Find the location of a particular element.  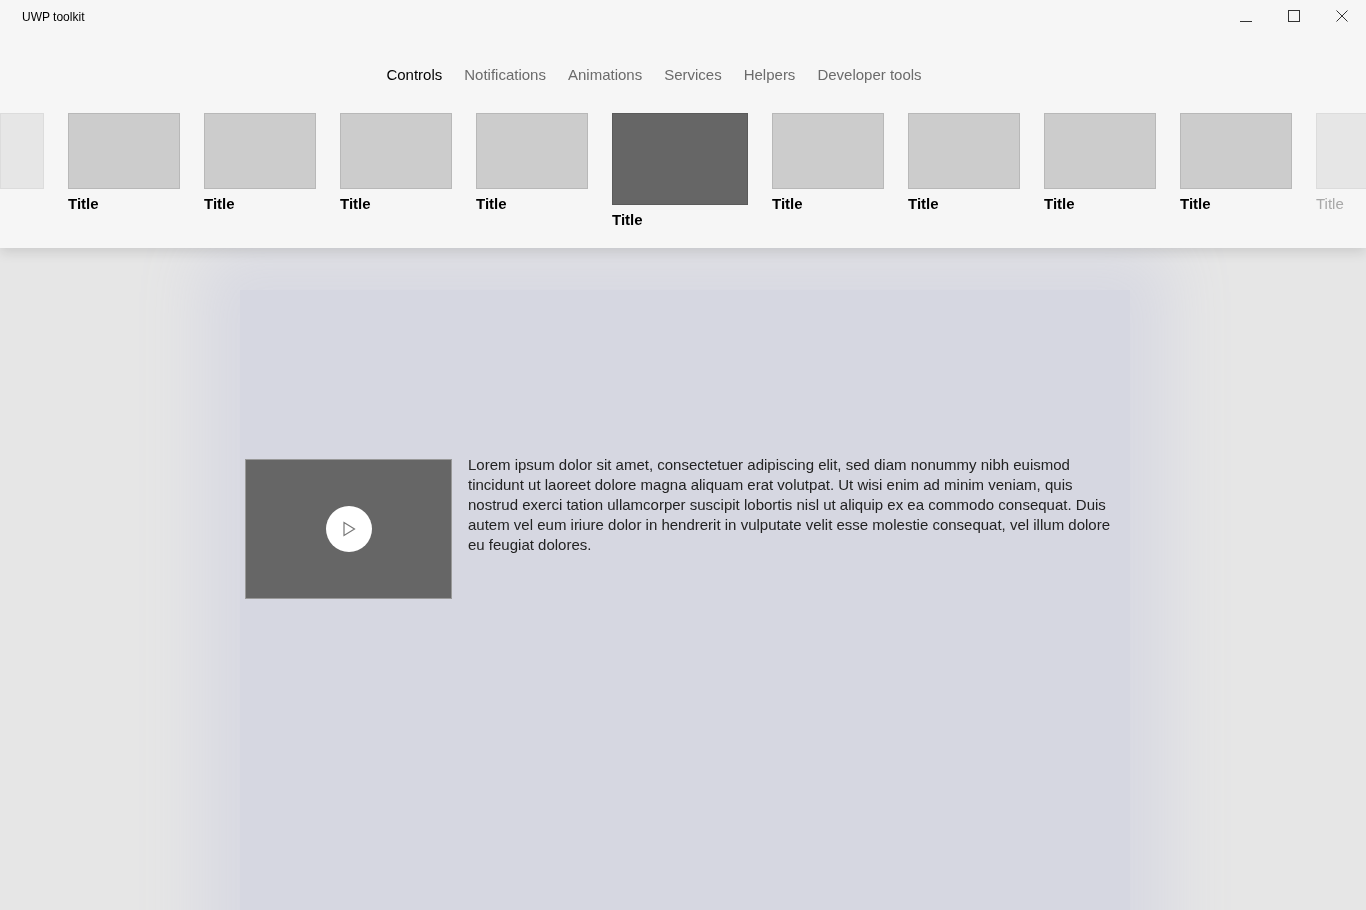

window-title: UWP toolkit is located at coordinates (53, 17).